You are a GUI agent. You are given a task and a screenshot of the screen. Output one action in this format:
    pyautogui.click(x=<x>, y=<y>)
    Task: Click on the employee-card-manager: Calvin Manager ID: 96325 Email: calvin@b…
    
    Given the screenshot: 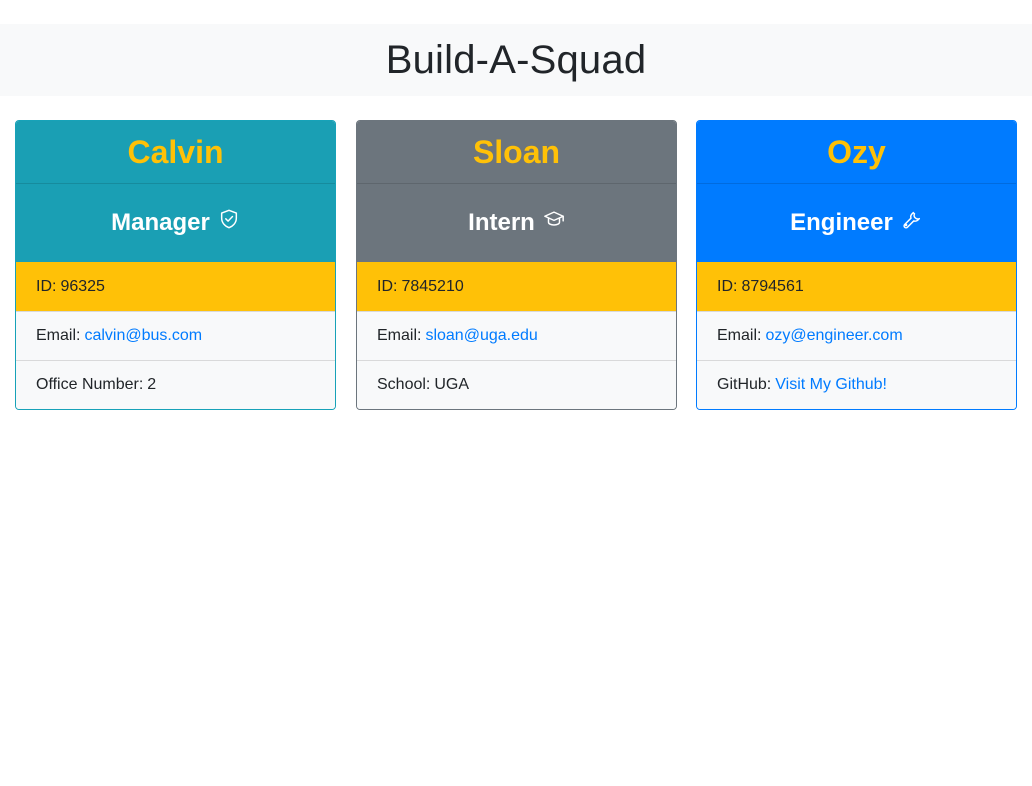 What is the action you would take?
    pyautogui.click(x=175, y=265)
    